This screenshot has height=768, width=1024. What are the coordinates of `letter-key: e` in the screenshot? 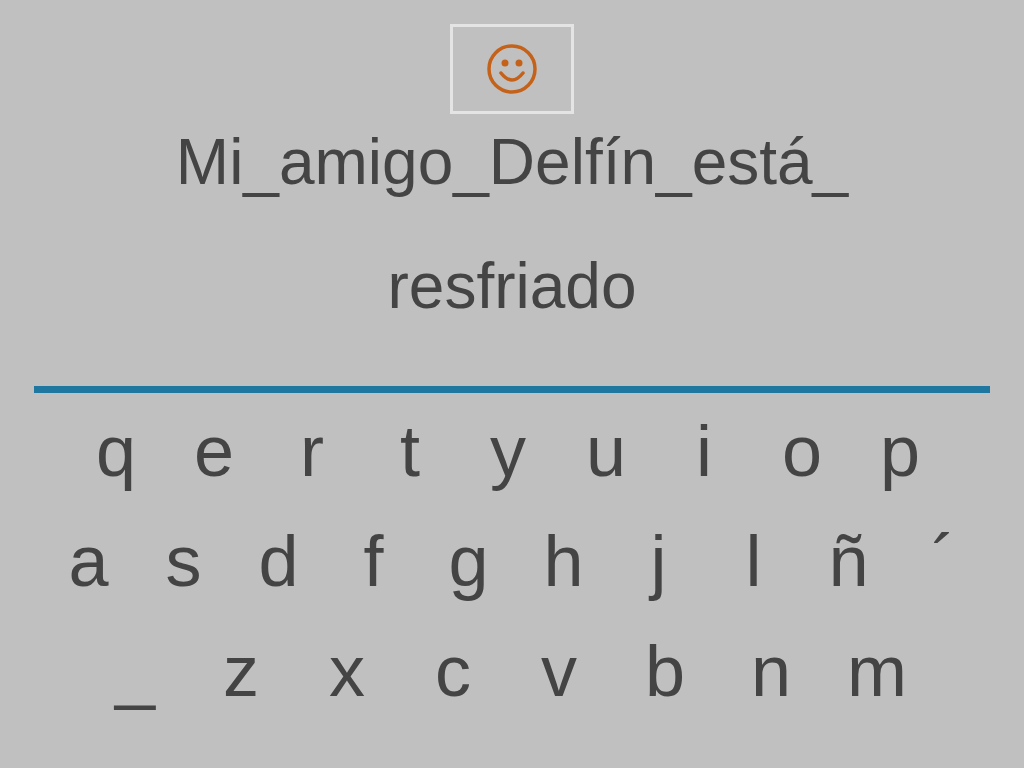 It's located at (214, 451).